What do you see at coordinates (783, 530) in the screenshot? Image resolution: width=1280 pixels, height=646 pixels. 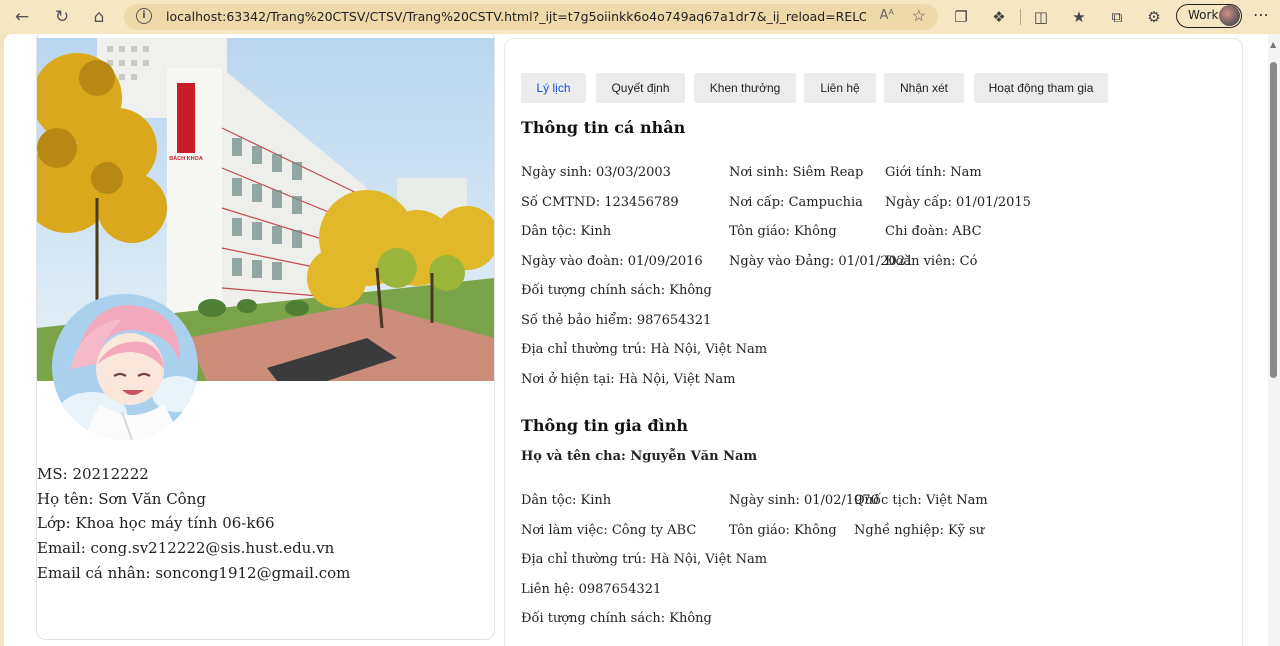 I see `family-religion: Tôn giáo: Không` at bounding box center [783, 530].